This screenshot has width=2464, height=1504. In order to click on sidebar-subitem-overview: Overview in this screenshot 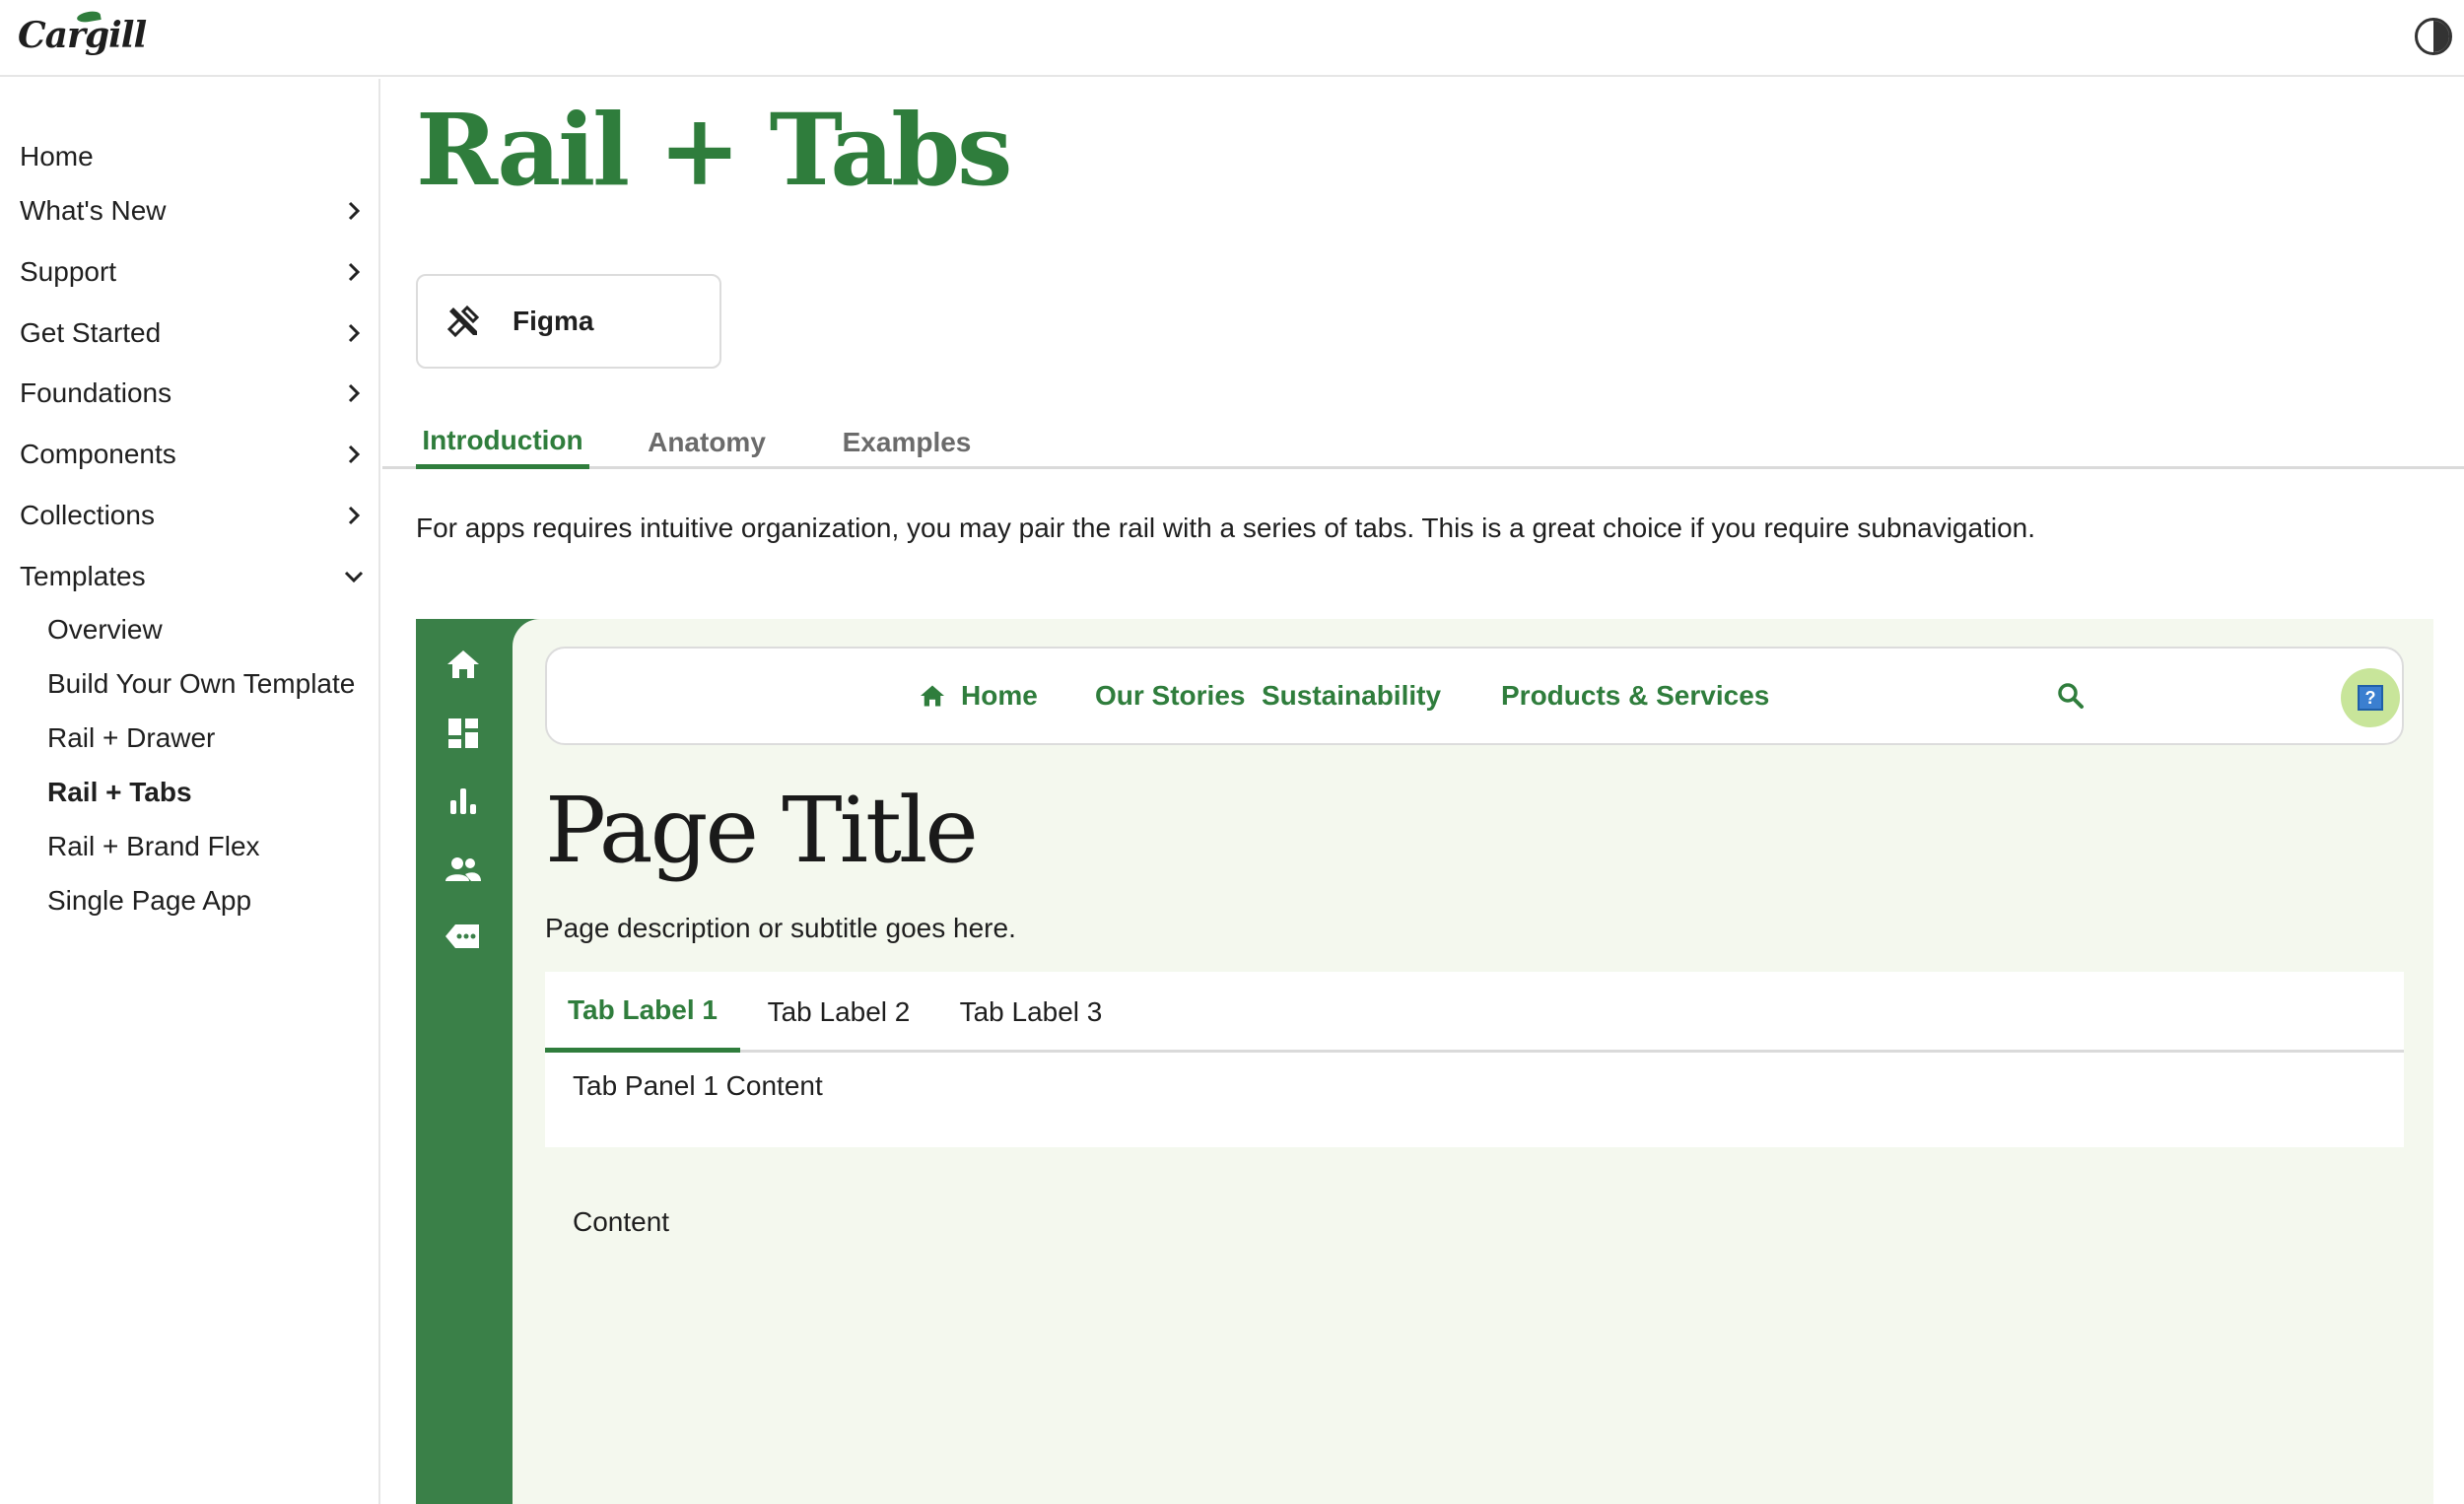, I will do `click(210, 629)`.